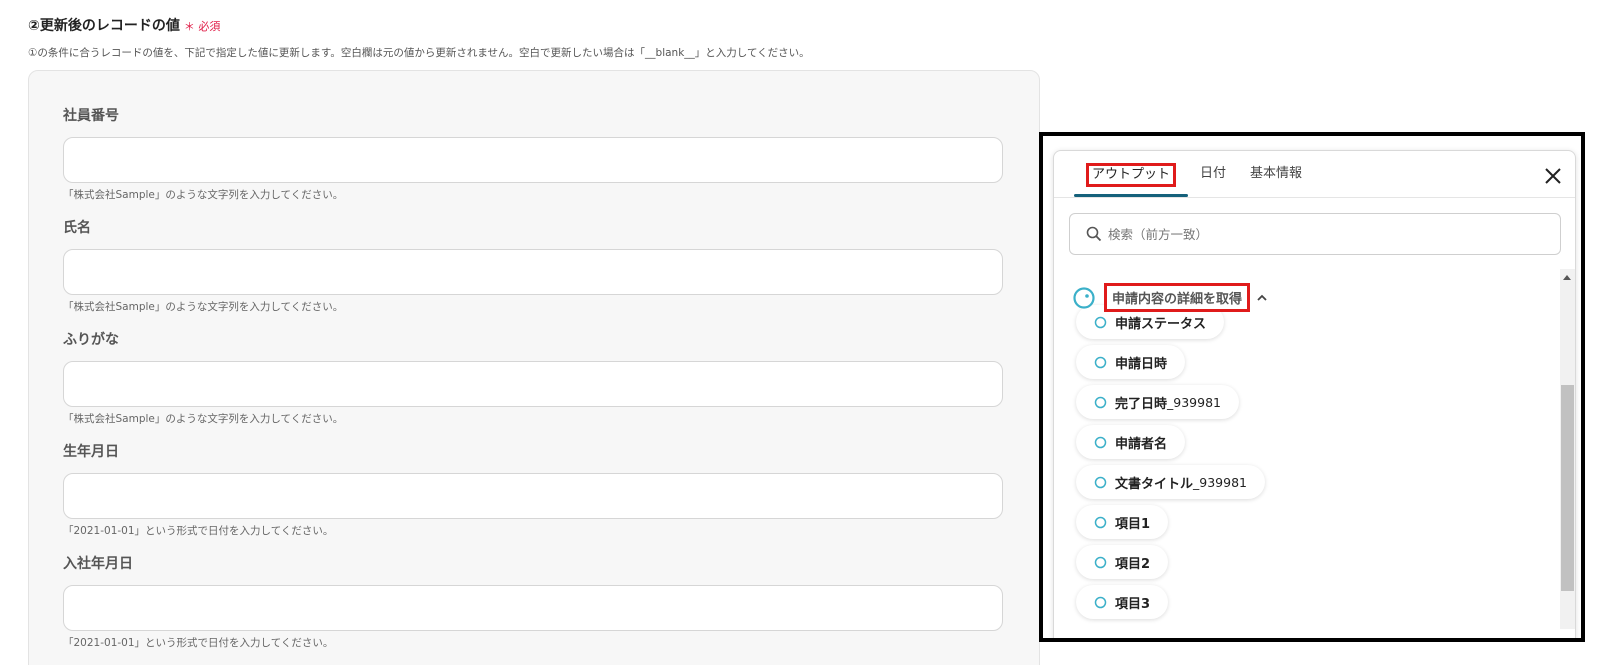 This screenshot has width=1600, height=665. What do you see at coordinates (1131, 175) in the screenshot?
I see `tab-output-label: アウトプット` at bounding box center [1131, 175].